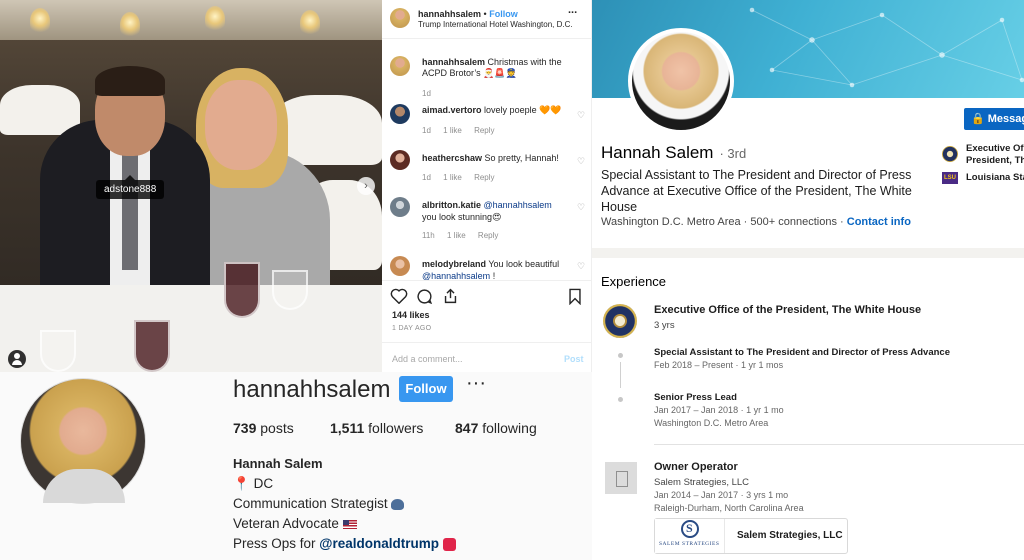  Describe the element at coordinates (950, 178) in the screenshot. I see `lsu-logo-icon: LSU` at that location.